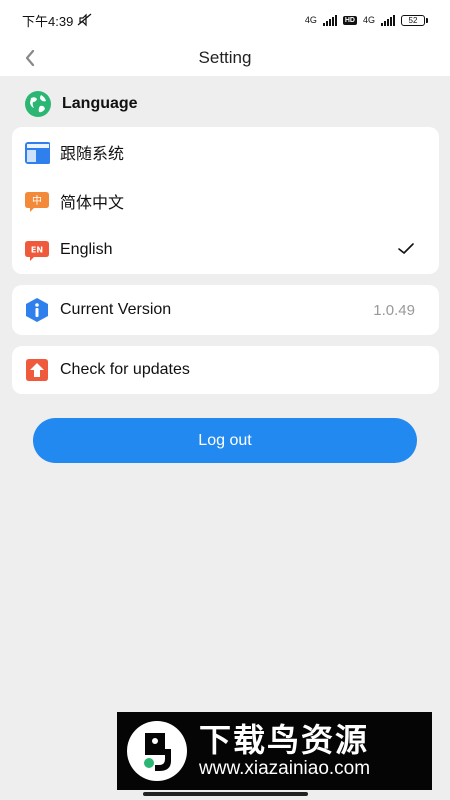  What do you see at coordinates (394, 310) in the screenshot?
I see `version-value: 1.0.49` at bounding box center [394, 310].